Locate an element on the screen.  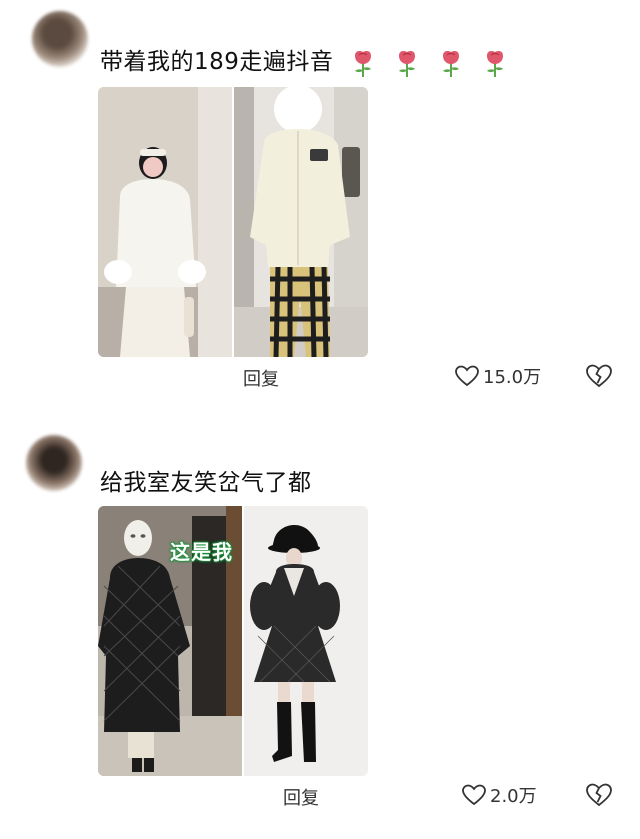
photo-left is located at coordinates (165, 222).